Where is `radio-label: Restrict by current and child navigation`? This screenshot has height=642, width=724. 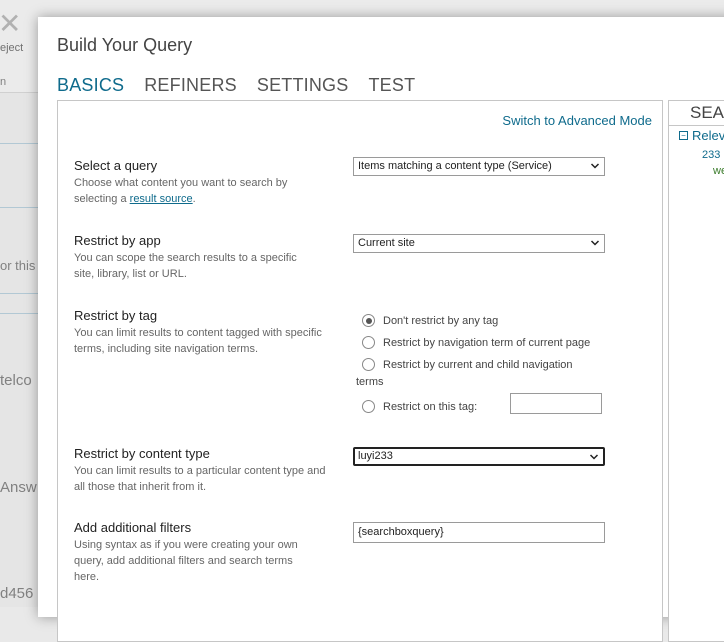
radio-label: Restrict by current and child navigation is located at coordinates (478, 364).